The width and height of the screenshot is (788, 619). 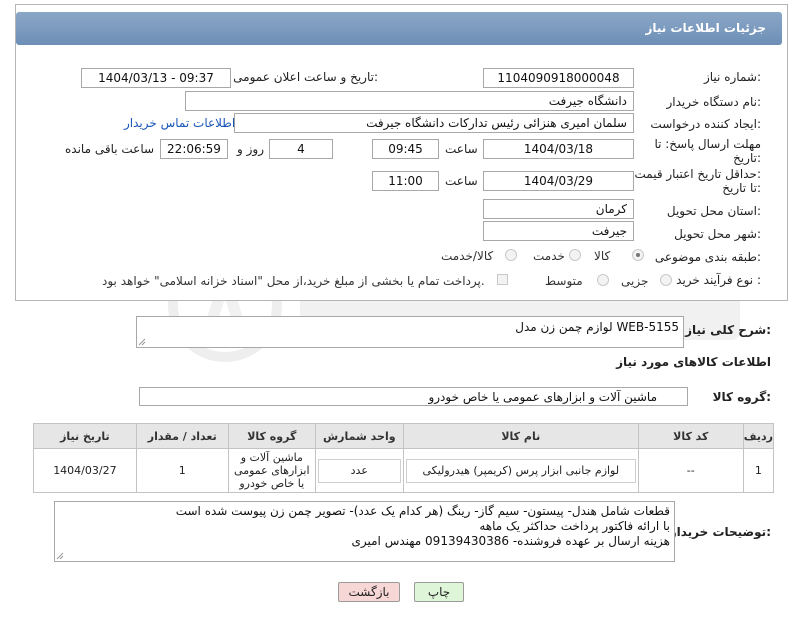 I want to click on remaining-time-field: 22:06:59, so click(x=194, y=149).